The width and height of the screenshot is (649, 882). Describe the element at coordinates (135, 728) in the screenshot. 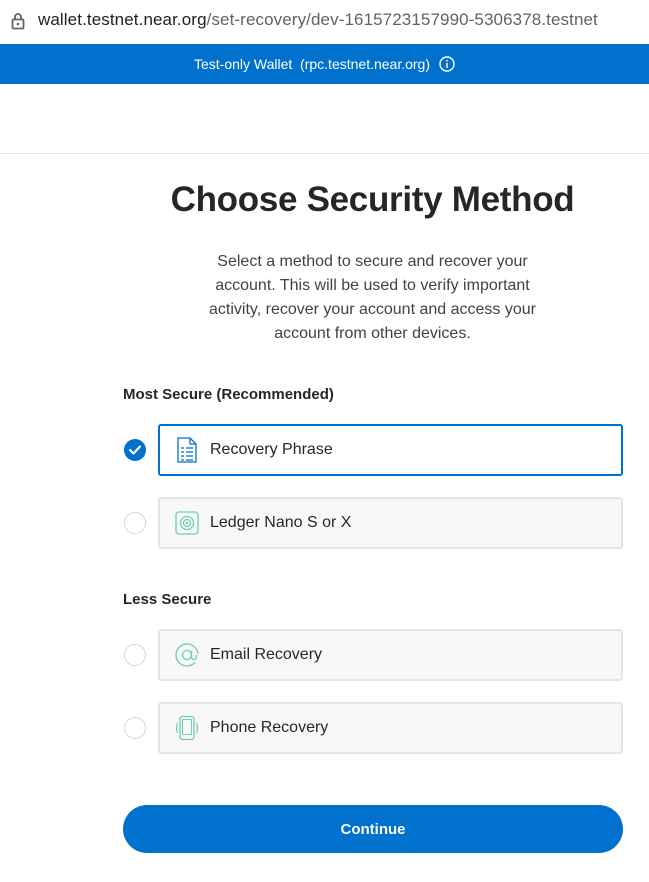

I see `radio-phone` at that location.